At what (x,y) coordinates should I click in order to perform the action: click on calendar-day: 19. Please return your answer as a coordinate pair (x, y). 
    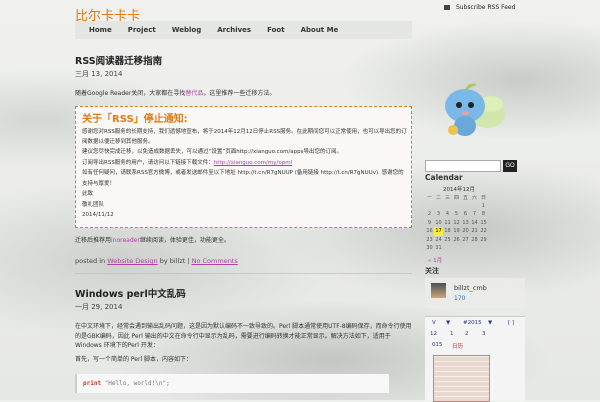
    Looking at the image, I should click on (456, 231).